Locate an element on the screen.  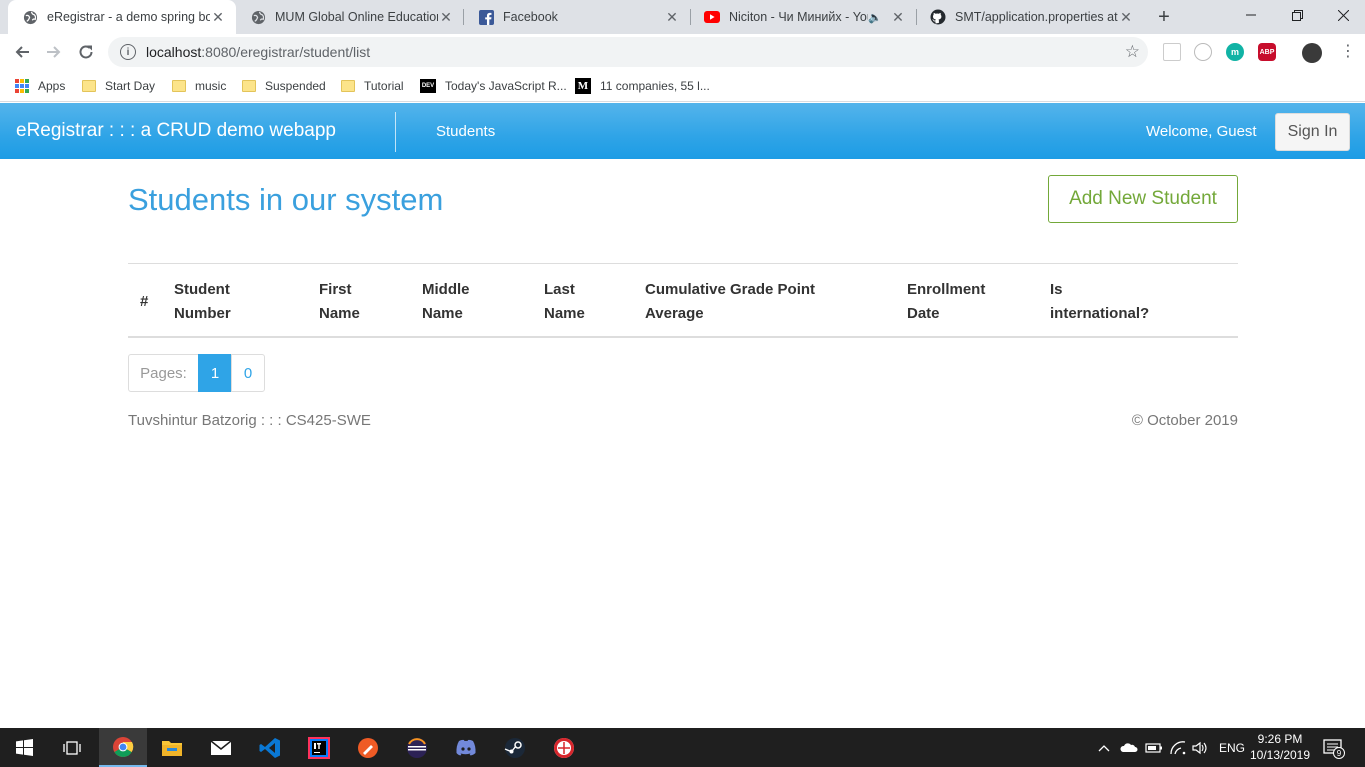
tab-facebook: Facebook ✕ is located at coordinates (577, 17).